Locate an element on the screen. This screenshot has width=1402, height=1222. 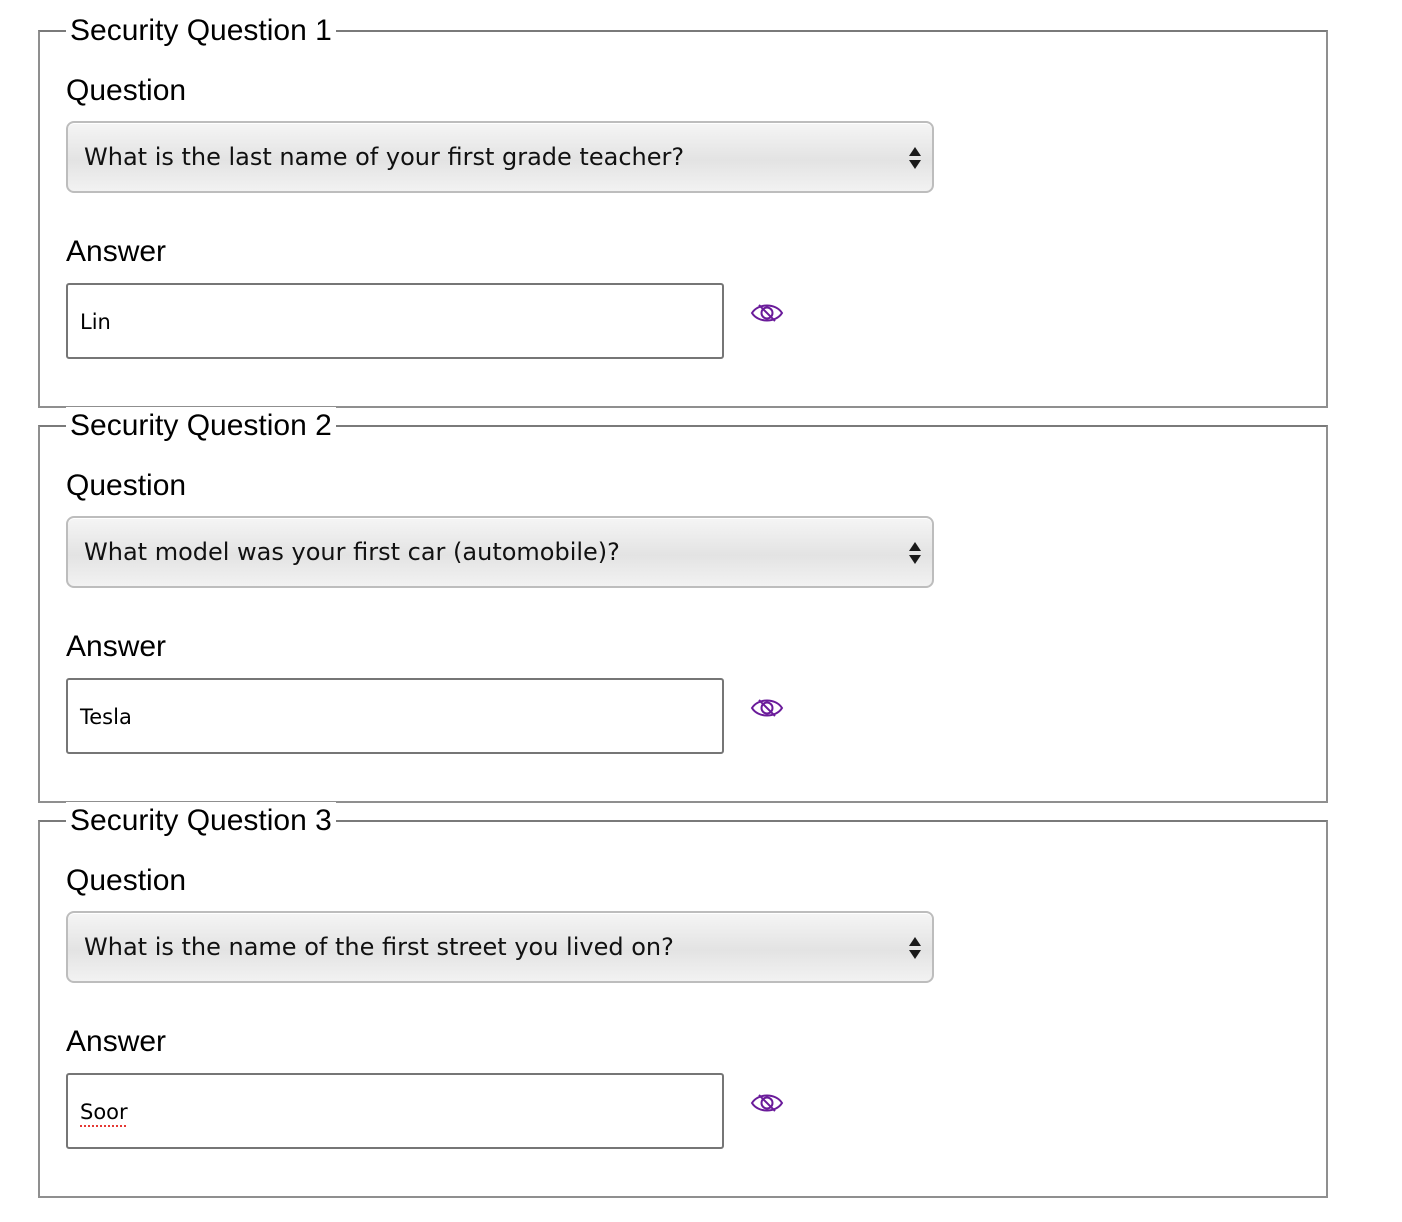
security-question-1-legend: Security Question 1 is located at coordinates (201, 31).